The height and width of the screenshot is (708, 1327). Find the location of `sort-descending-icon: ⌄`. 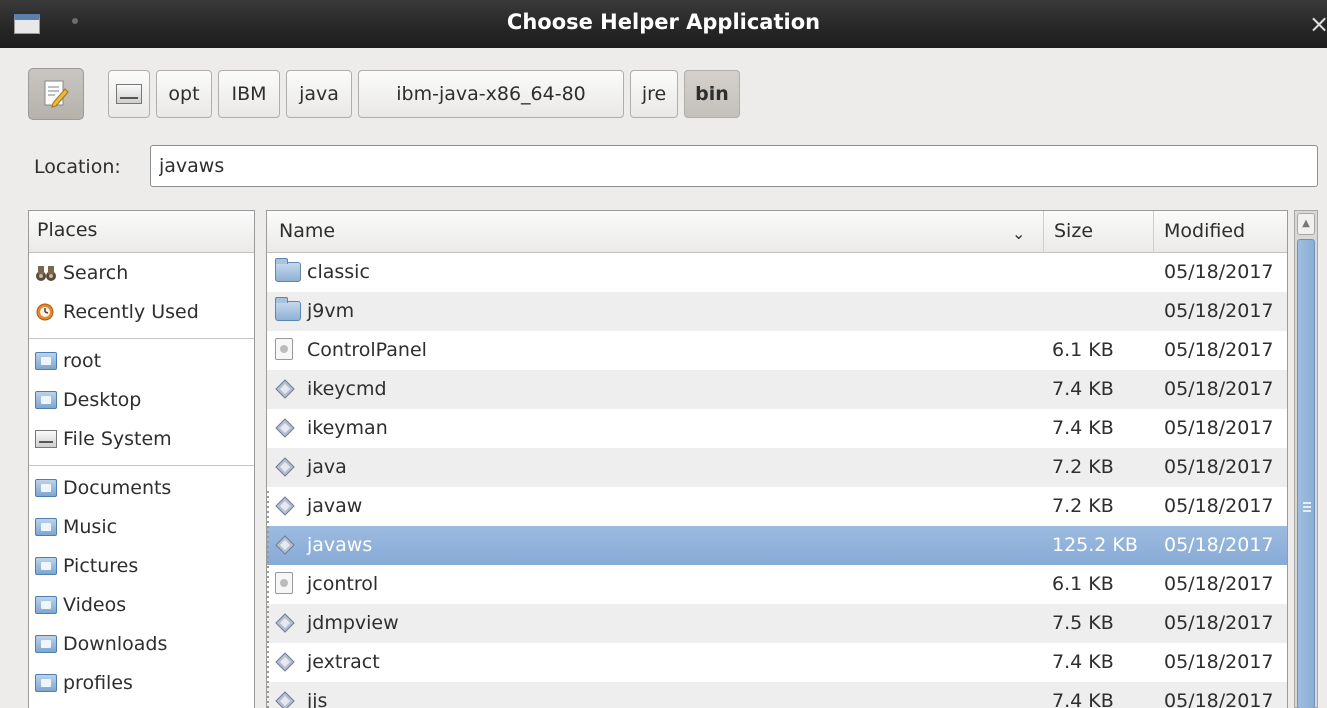

sort-descending-icon: ⌄ is located at coordinates (1019, 233).